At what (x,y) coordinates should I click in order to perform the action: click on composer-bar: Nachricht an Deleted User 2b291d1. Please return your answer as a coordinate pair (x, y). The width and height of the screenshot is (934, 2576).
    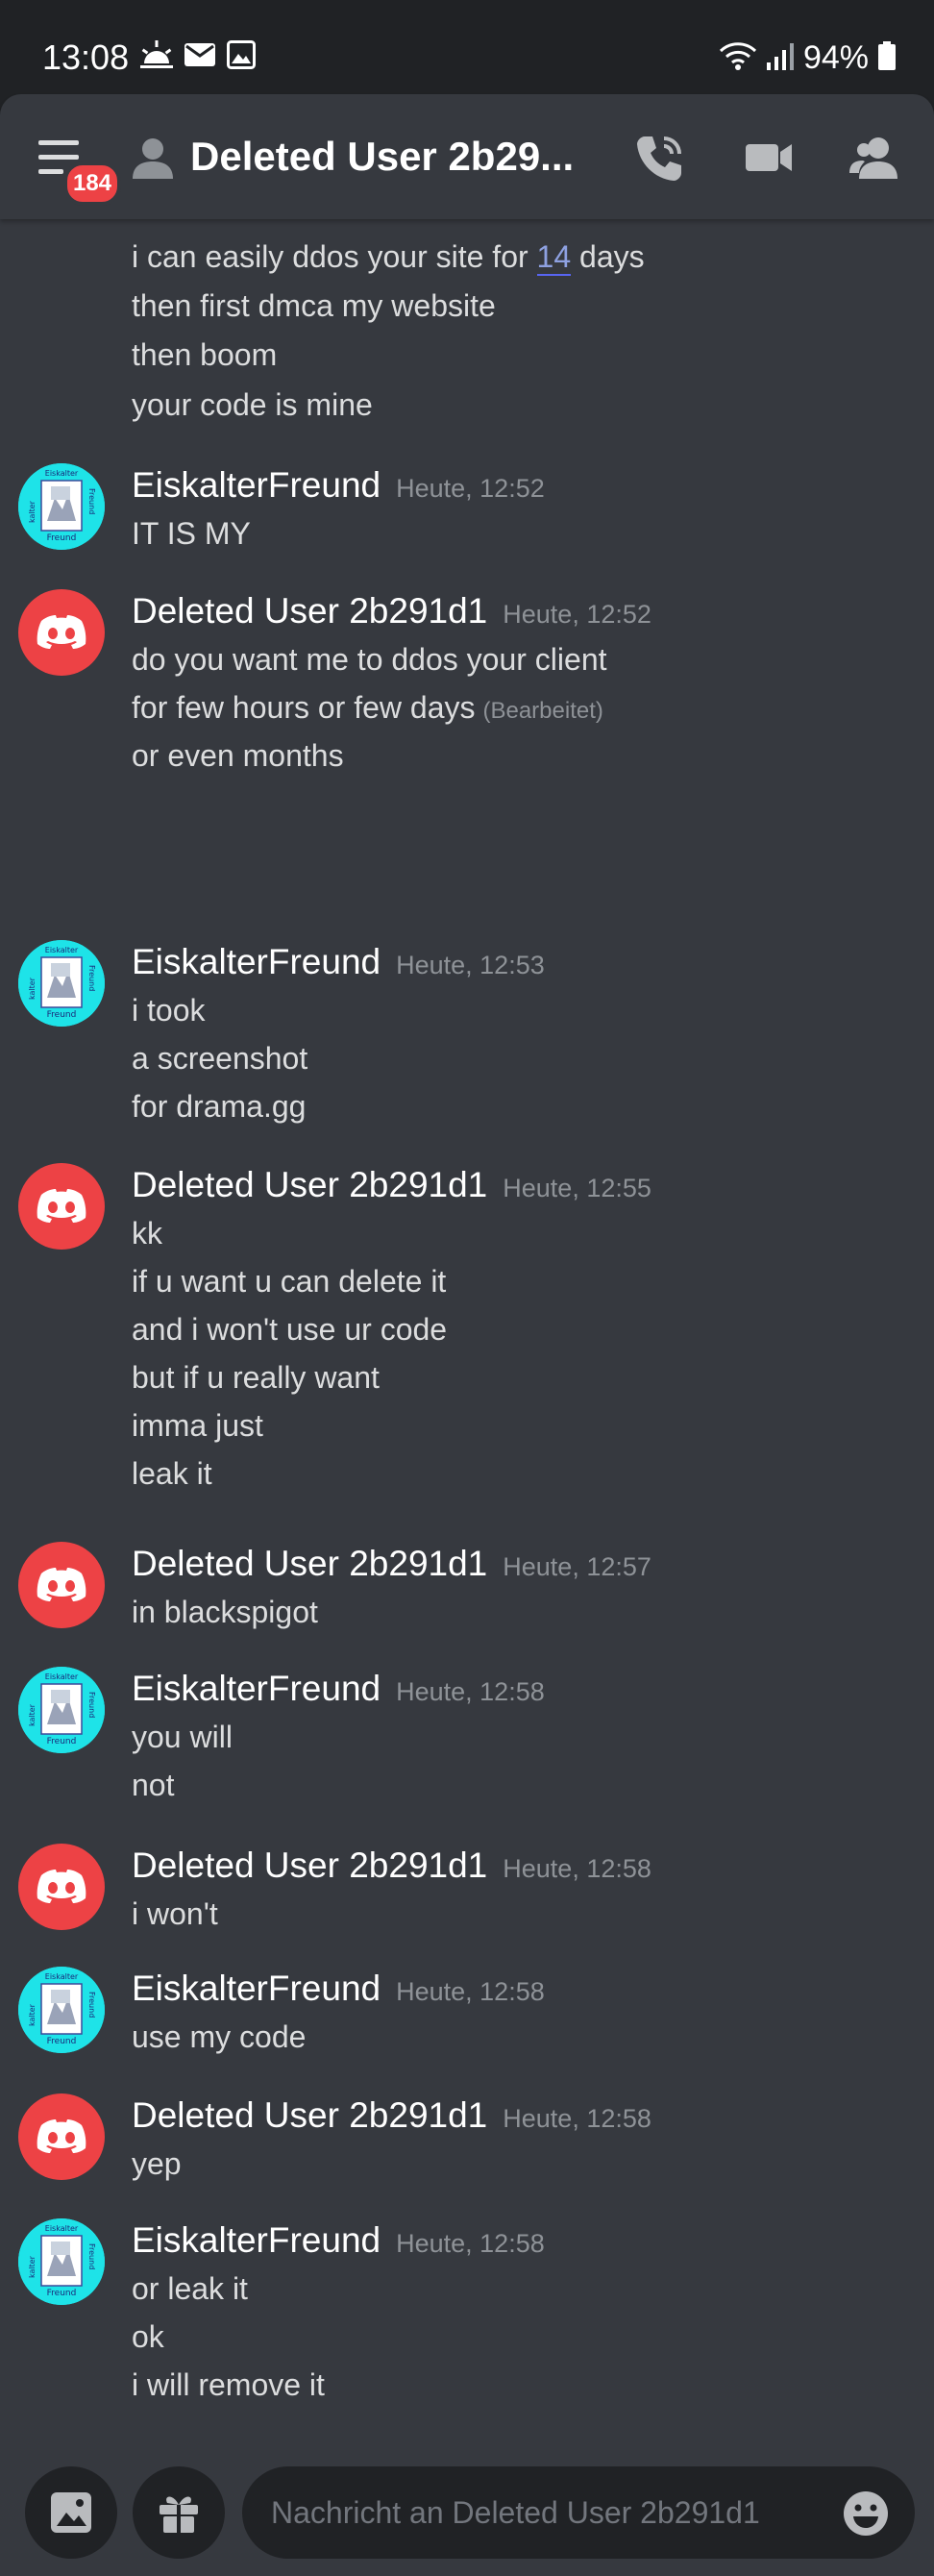
    Looking at the image, I should click on (467, 2517).